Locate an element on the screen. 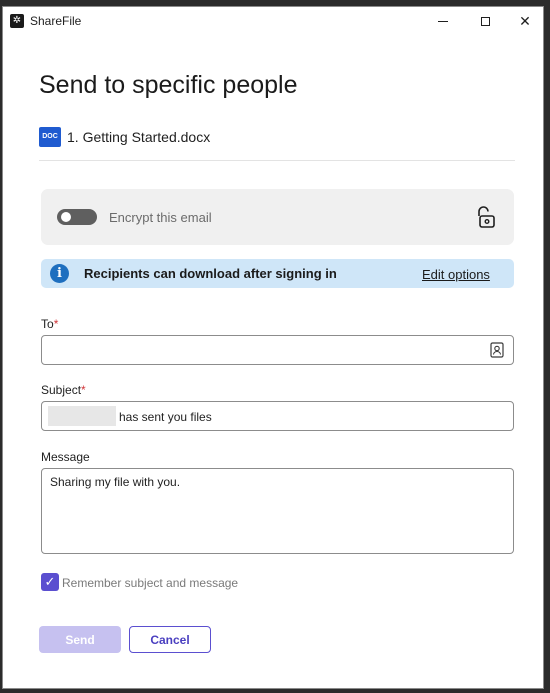 This screenshot has width=550, height=693. close-button: ✕ is located at coordinates (525, 21).